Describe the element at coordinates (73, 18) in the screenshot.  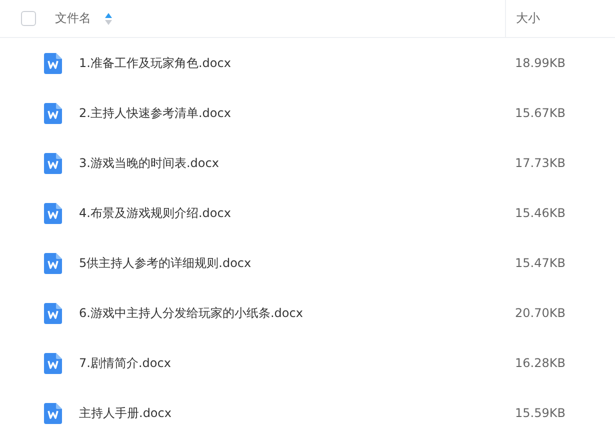
I see `column-header: 文件名` at that location.